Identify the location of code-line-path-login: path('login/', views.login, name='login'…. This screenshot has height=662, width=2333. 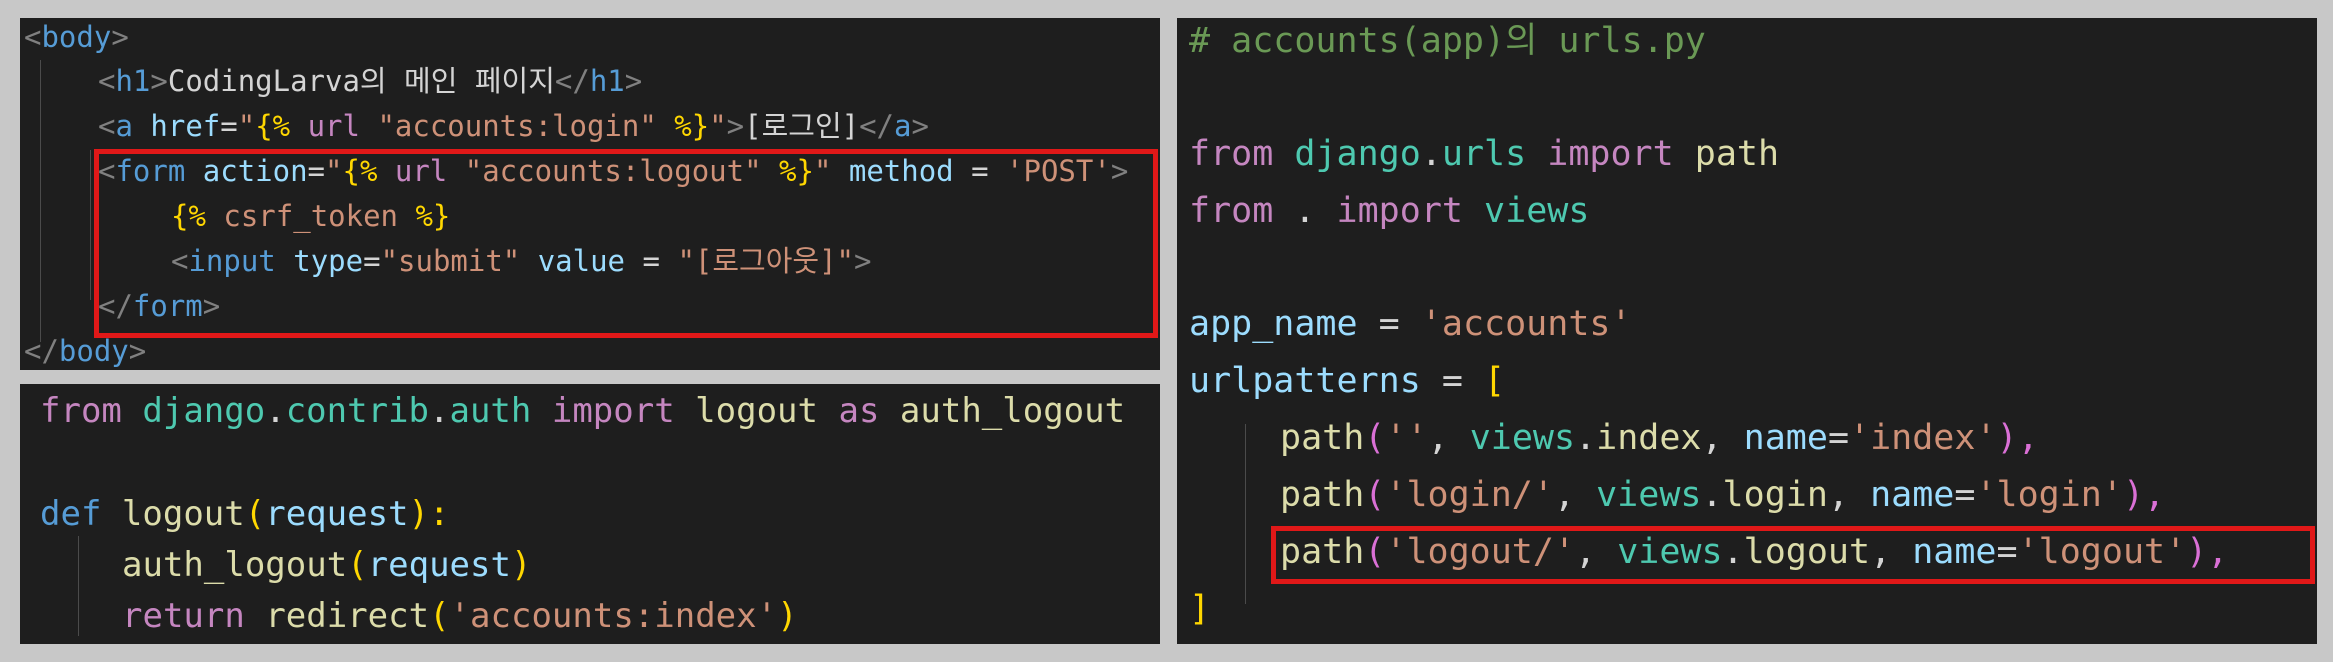
(1723, 495).